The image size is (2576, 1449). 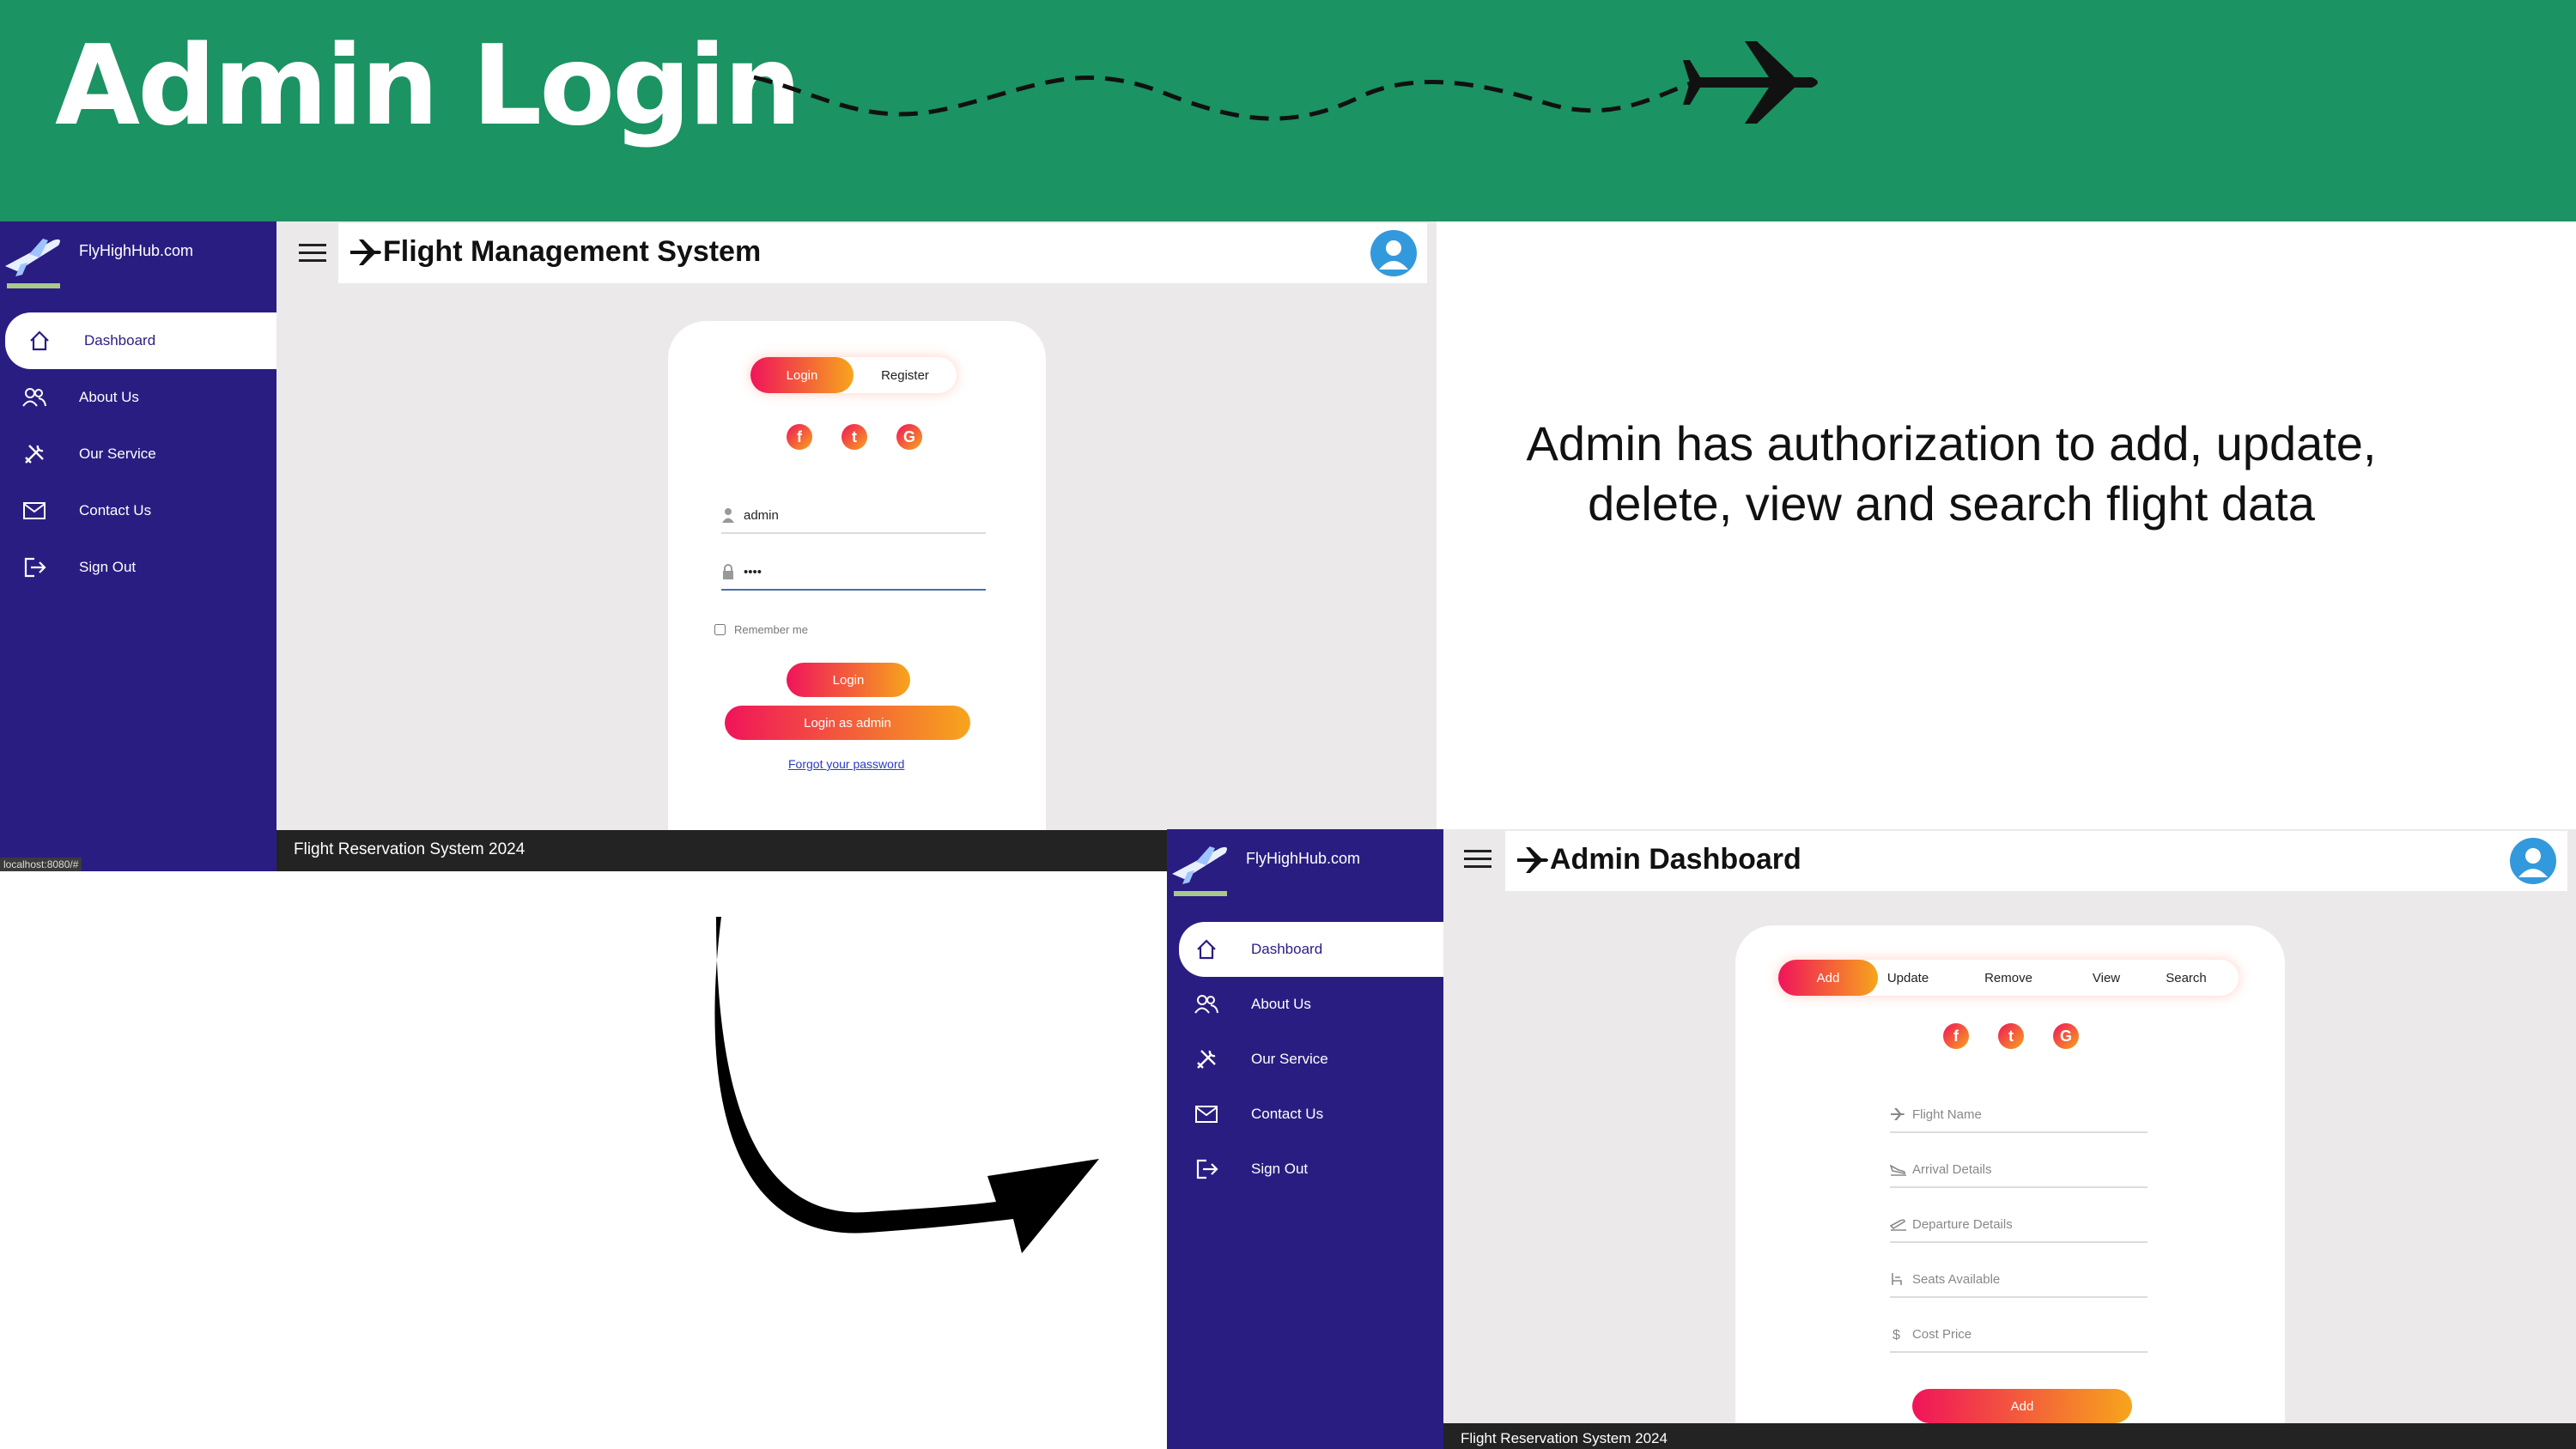 What do you see at coordinates (906, 375) in the screenshot?
I see `tab-register: Register` at bounding box center [906, 375].